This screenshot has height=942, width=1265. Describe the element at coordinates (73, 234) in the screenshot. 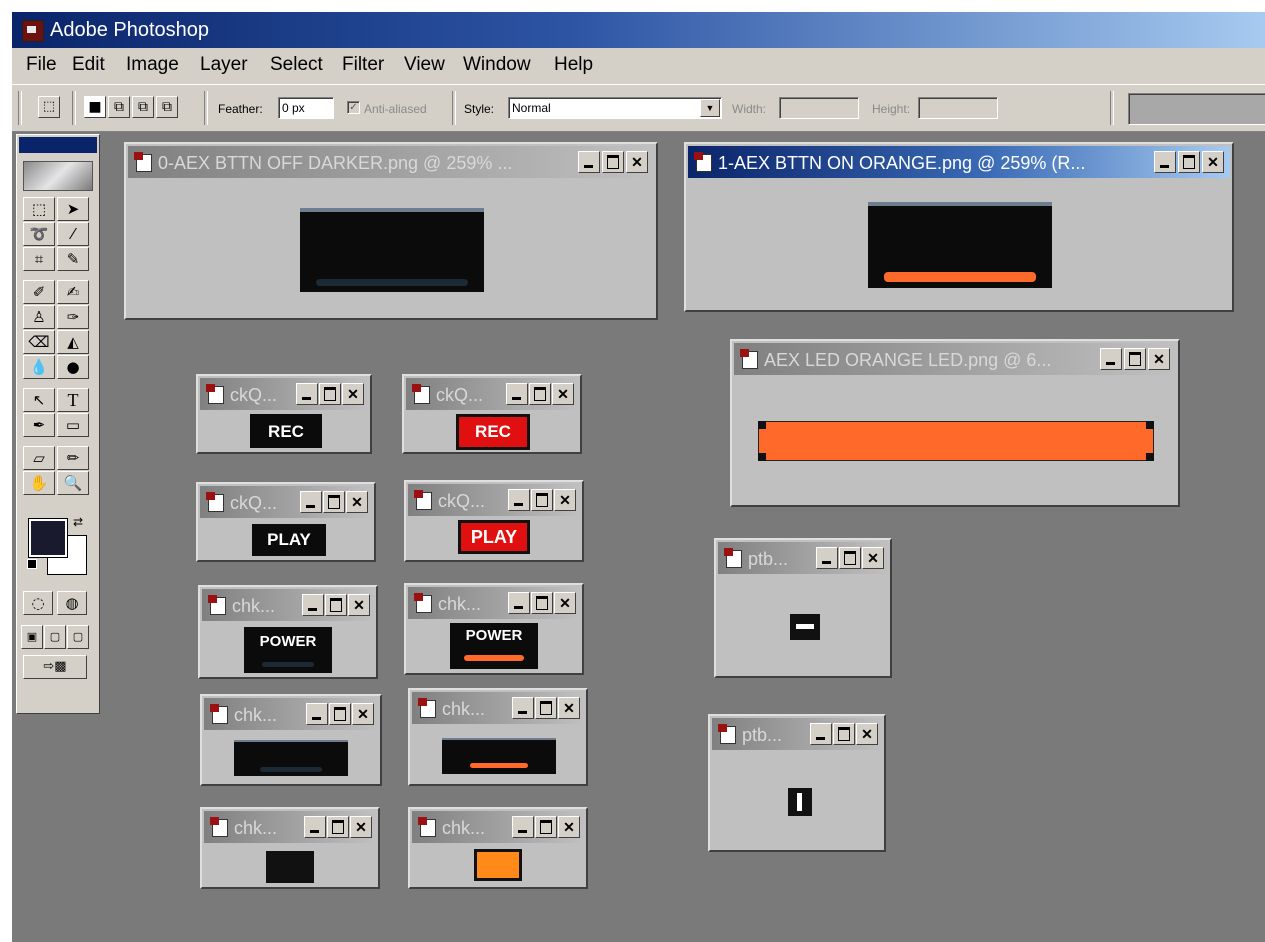

I see `magic-wand-icon: ⁄` at that location.